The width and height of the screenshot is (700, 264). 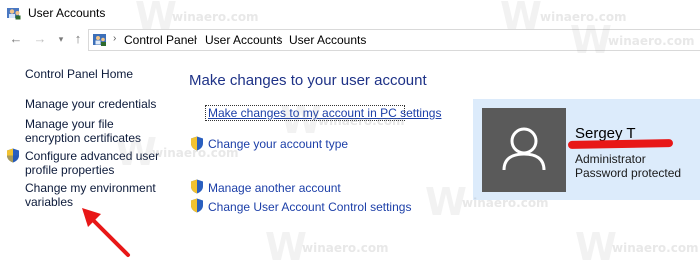 What do you see at coordinates (61, 39) in the screenshot?
I see `chevron-down-icon: ▾` at bounding box center [61, 39].